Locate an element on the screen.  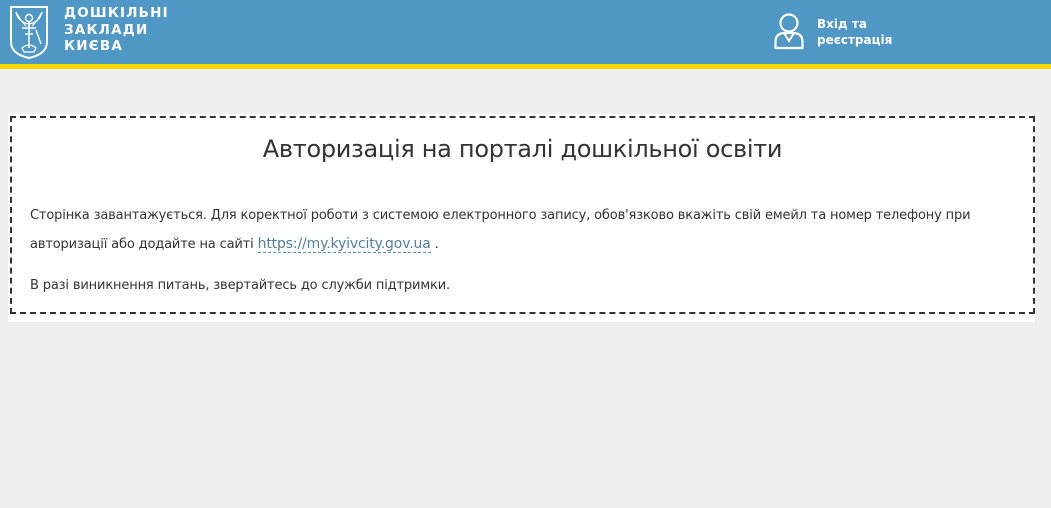
login-label: Вхід та реєстрація is located at coordinates (854, 32).